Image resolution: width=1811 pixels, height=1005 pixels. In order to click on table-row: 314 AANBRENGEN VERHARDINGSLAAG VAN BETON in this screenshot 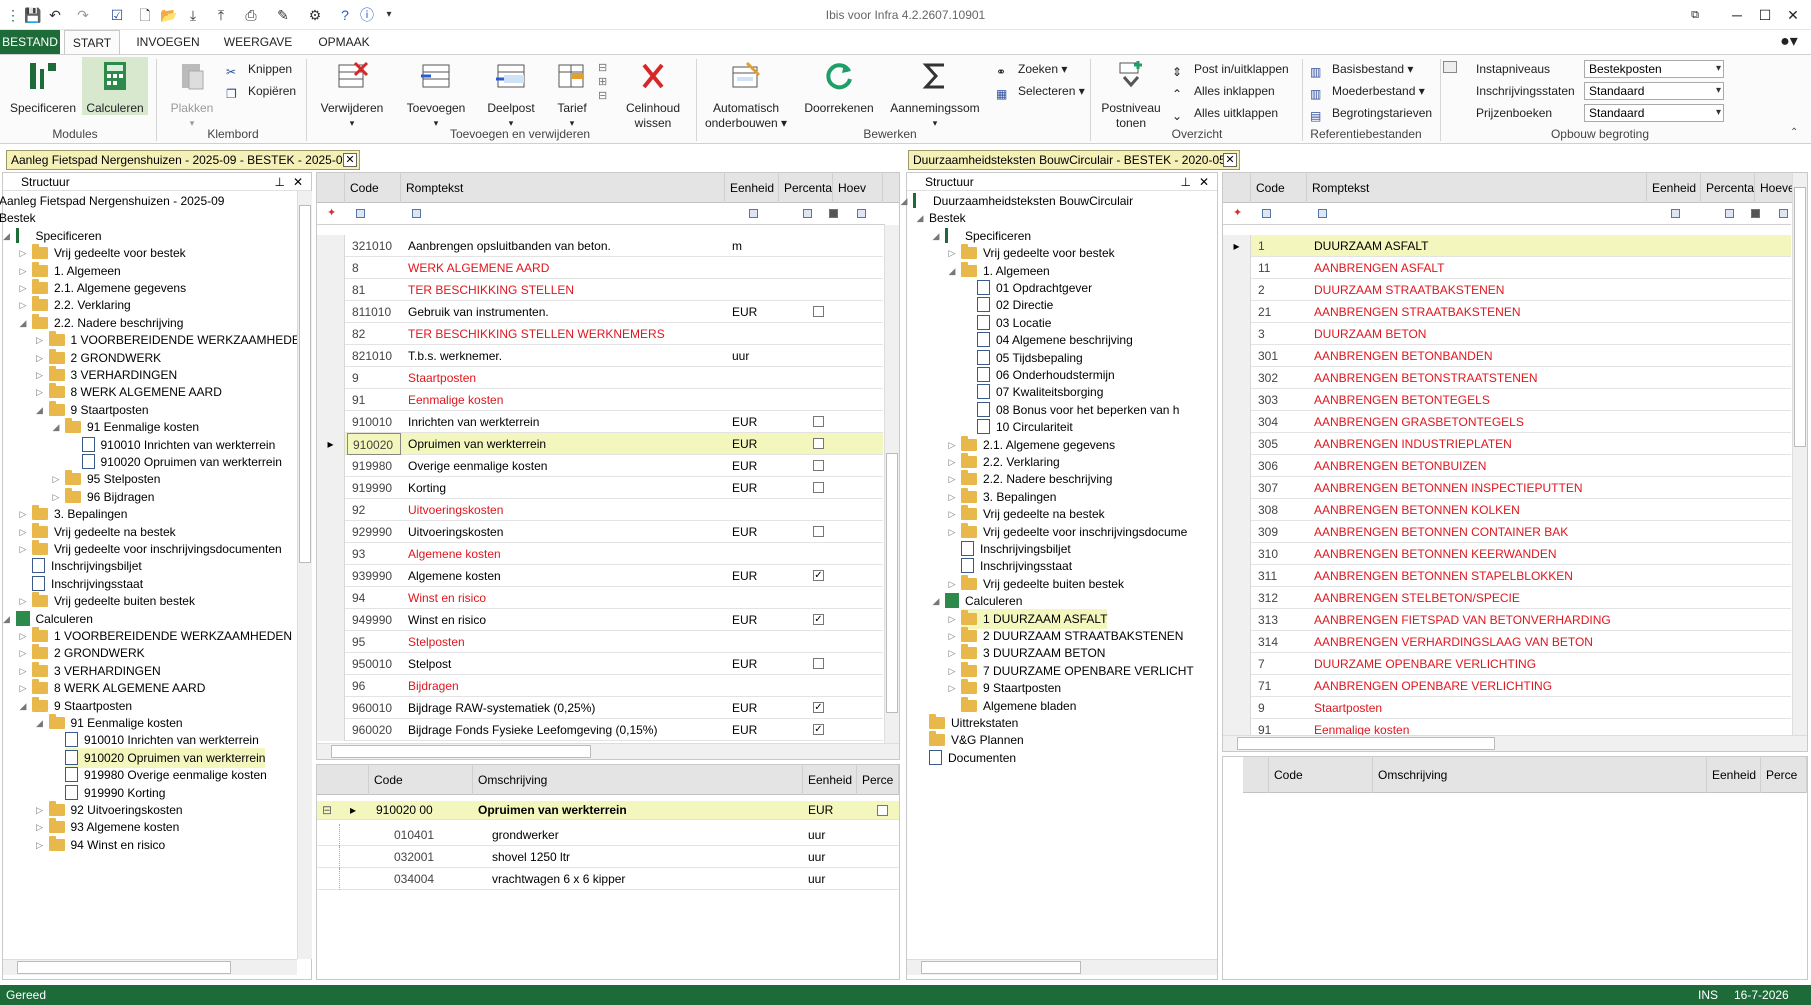, I will do `click(1507, 642)`.